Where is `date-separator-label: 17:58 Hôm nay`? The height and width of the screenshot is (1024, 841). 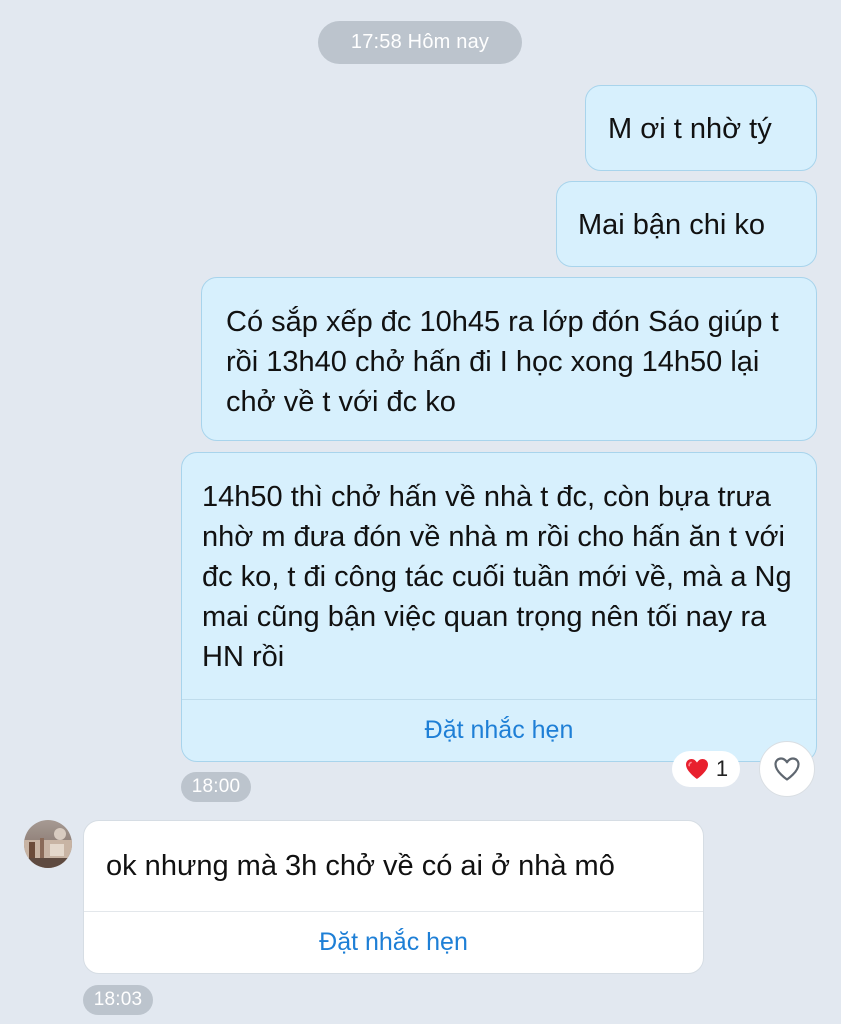 date-separator-label: 17:58 Hôm nay is located at coordinates (420, 42).